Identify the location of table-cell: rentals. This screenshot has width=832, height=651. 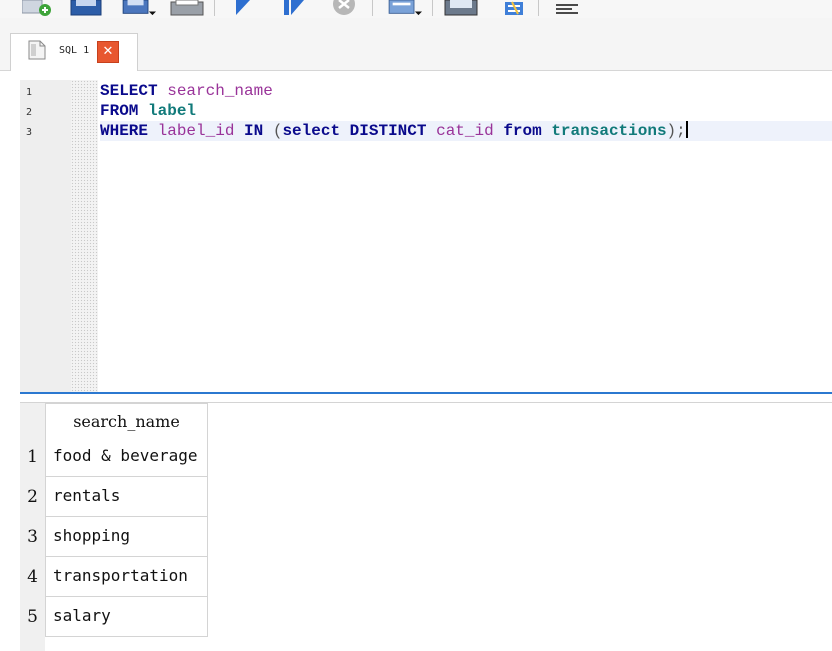
(126, 497).